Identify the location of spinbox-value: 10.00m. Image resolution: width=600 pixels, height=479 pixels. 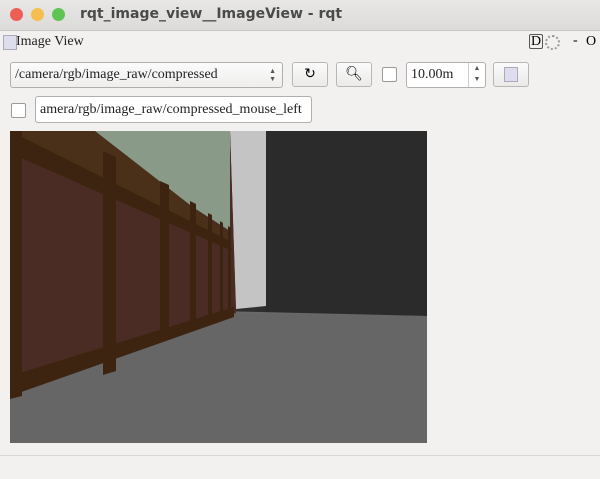
(432, 74).